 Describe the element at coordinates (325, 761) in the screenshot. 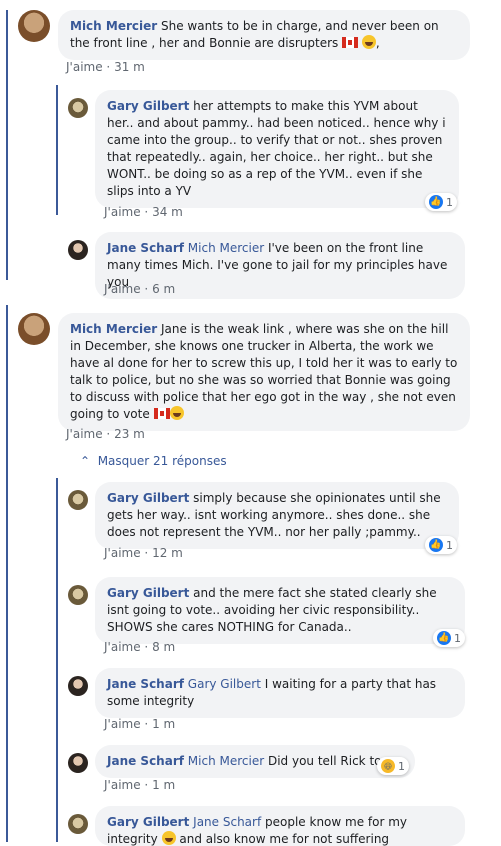

I see `comment-text: Did you tell Rick to.` at that location.